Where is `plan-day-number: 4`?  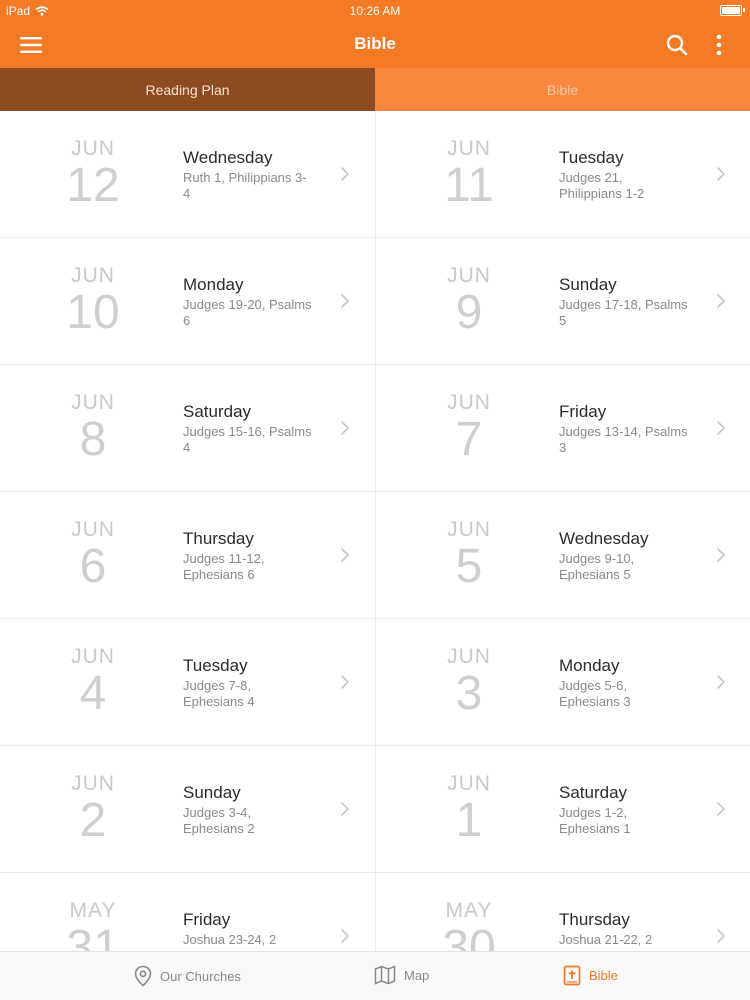
plan-day-number: 4 is located at coordinates (93, 693).